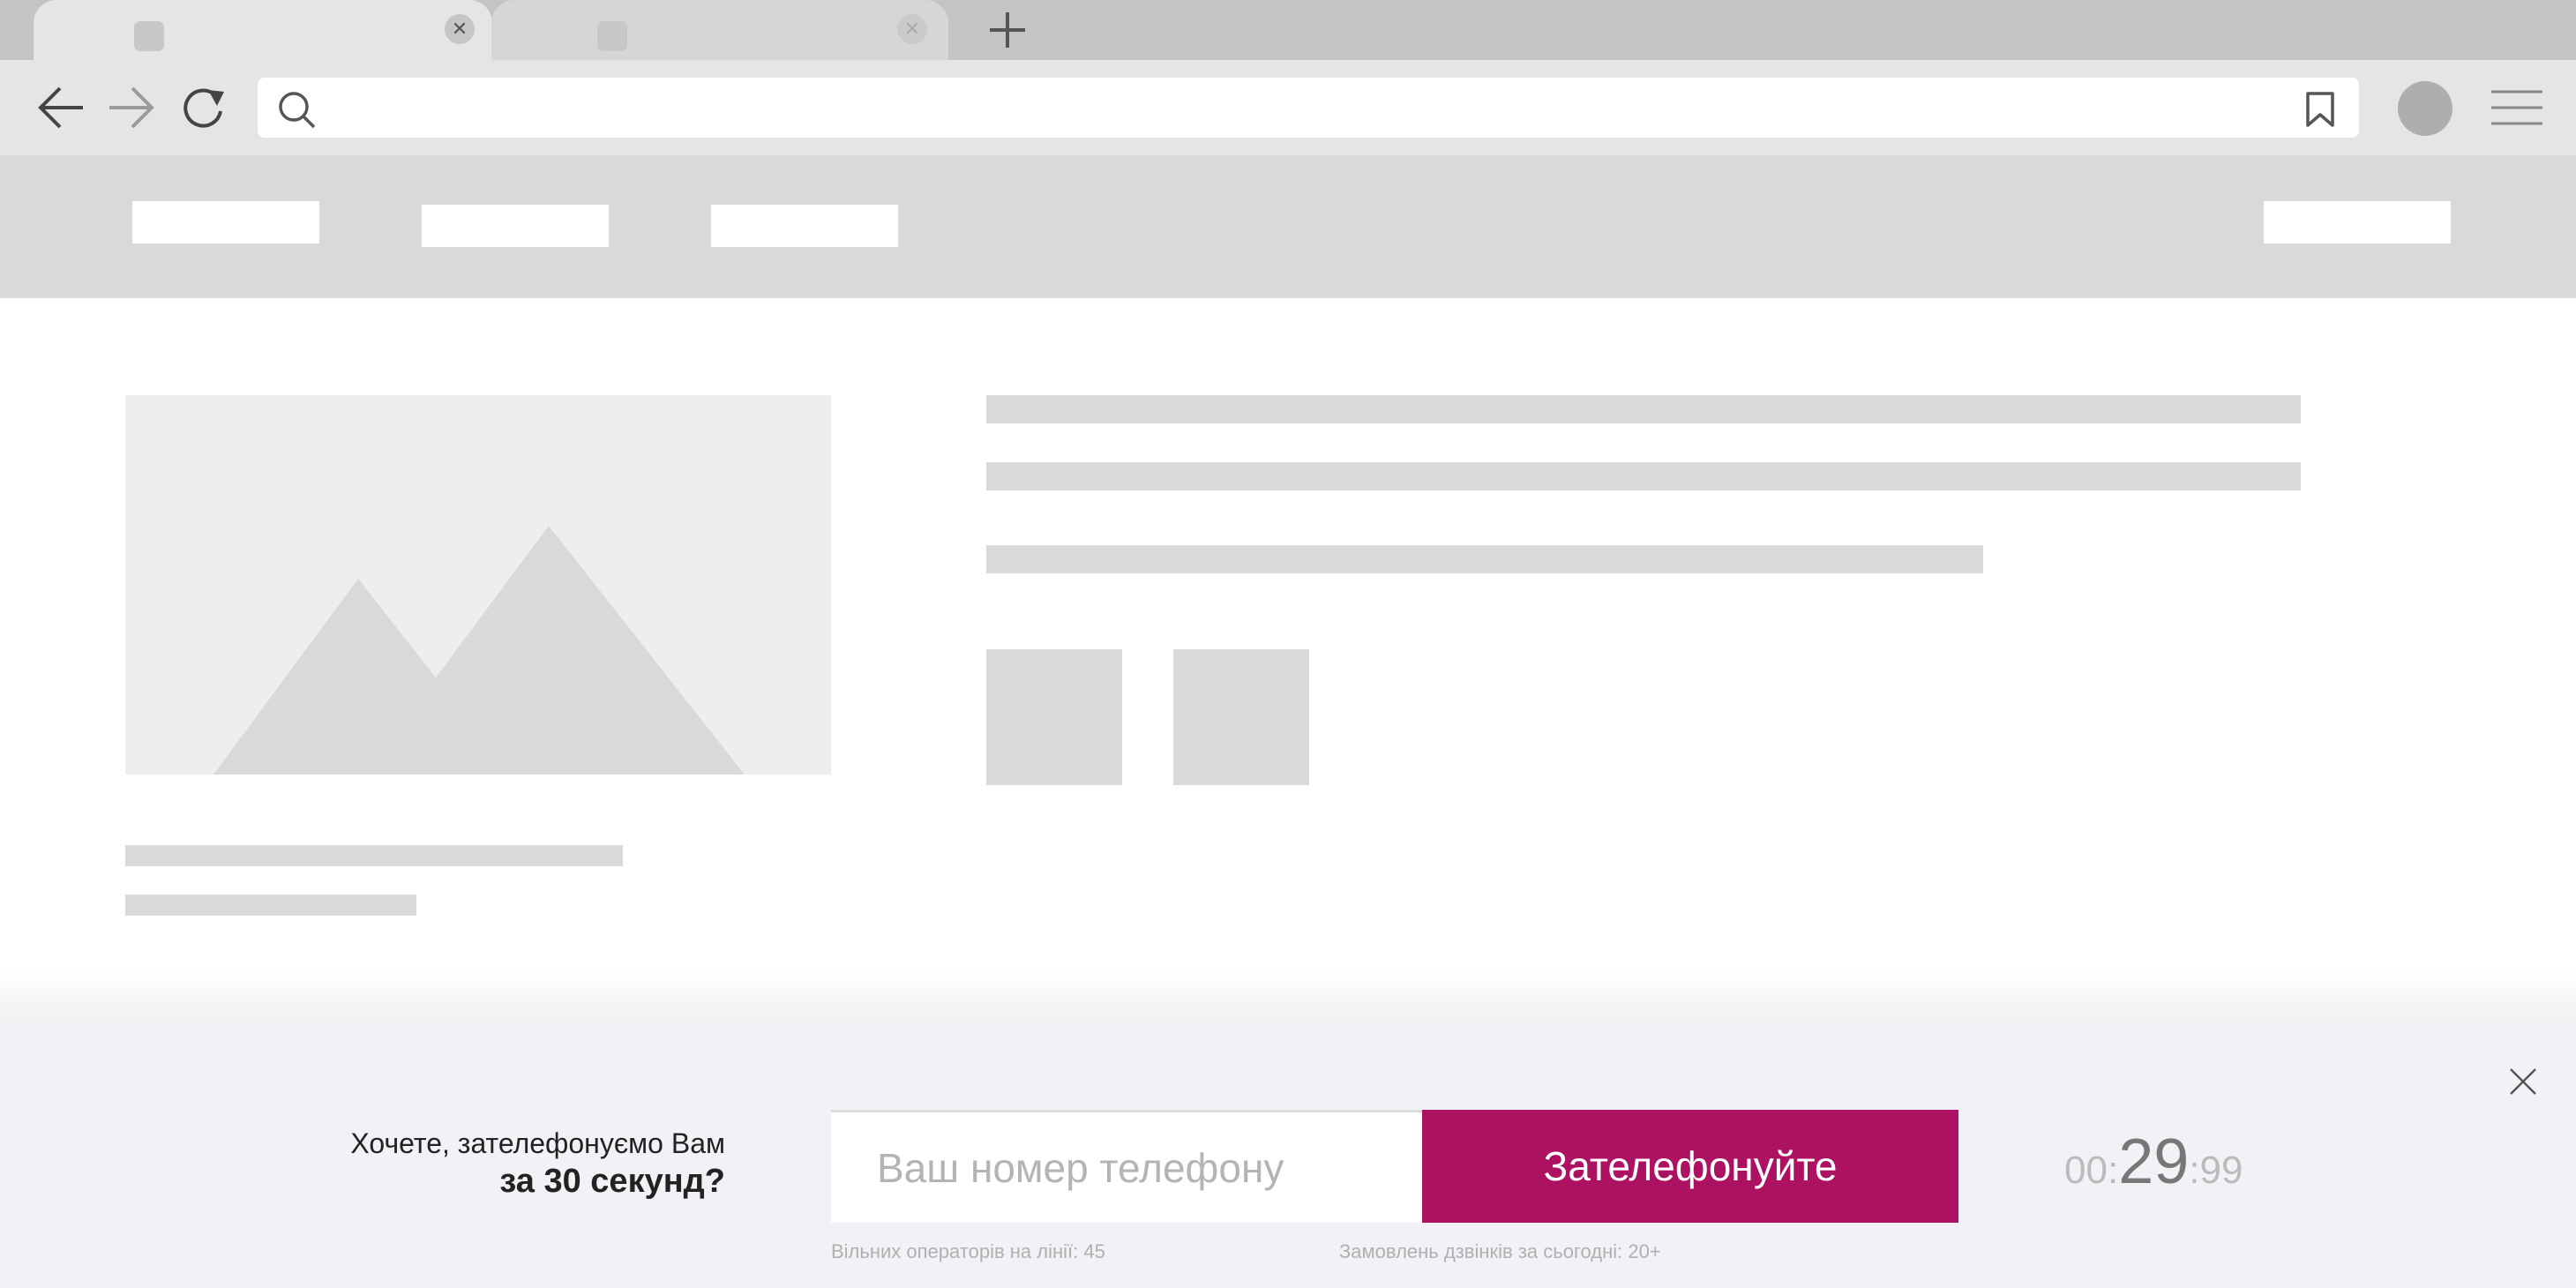 The width and height of the screenshot is (2576, 1288). What do you see at coordinates (130, 108) in the screenshot?
I see `forward-arrow-icon` at bounding box center [130, 108].